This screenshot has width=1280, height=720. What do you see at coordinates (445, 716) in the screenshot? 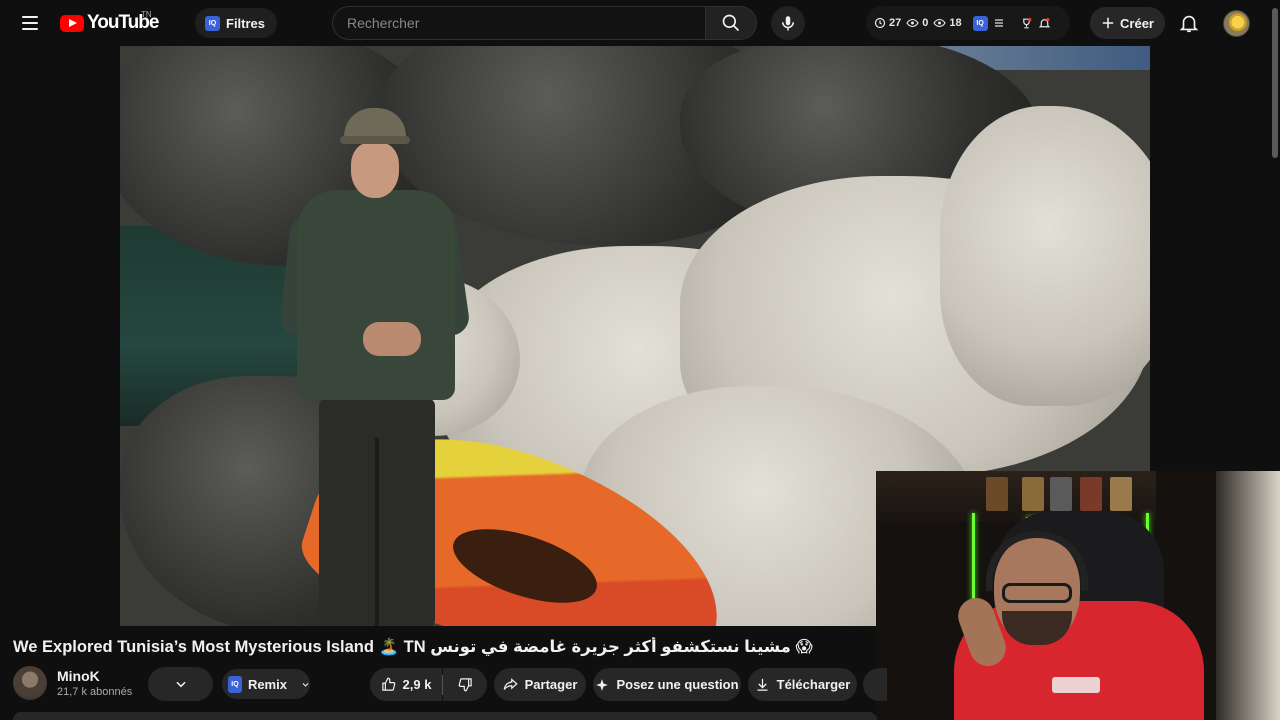
I see `description-box-top` at bounding box center [445, 716].